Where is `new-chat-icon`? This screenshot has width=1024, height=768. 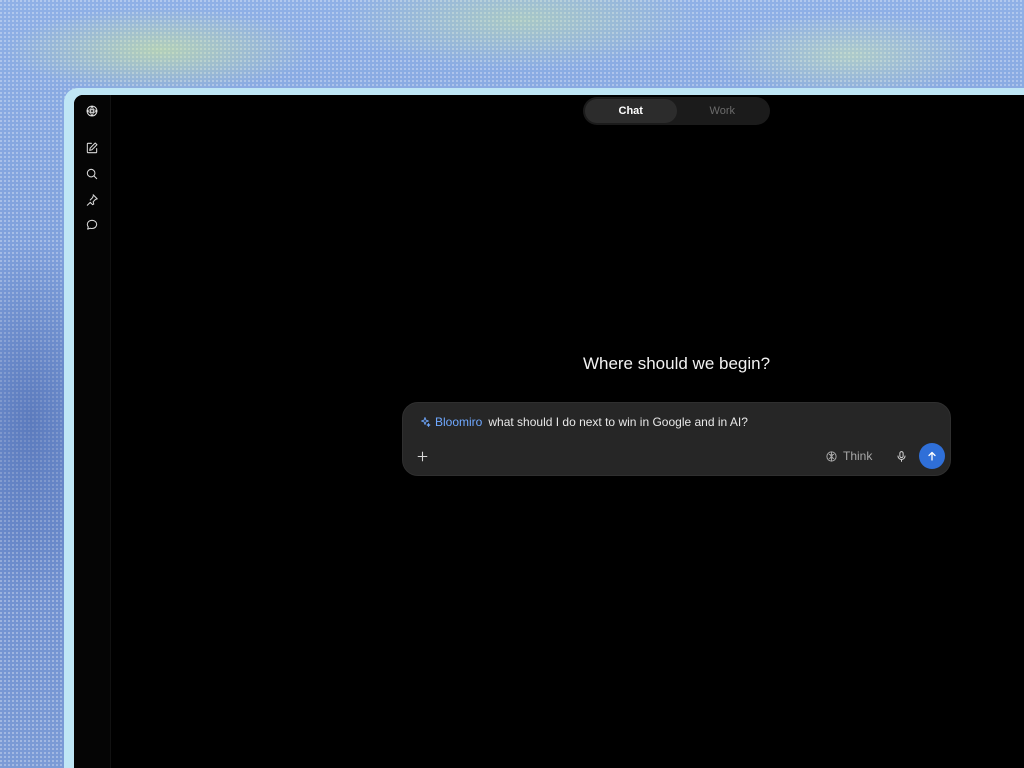
new-chat-icon is located at coordinates (92, 148).